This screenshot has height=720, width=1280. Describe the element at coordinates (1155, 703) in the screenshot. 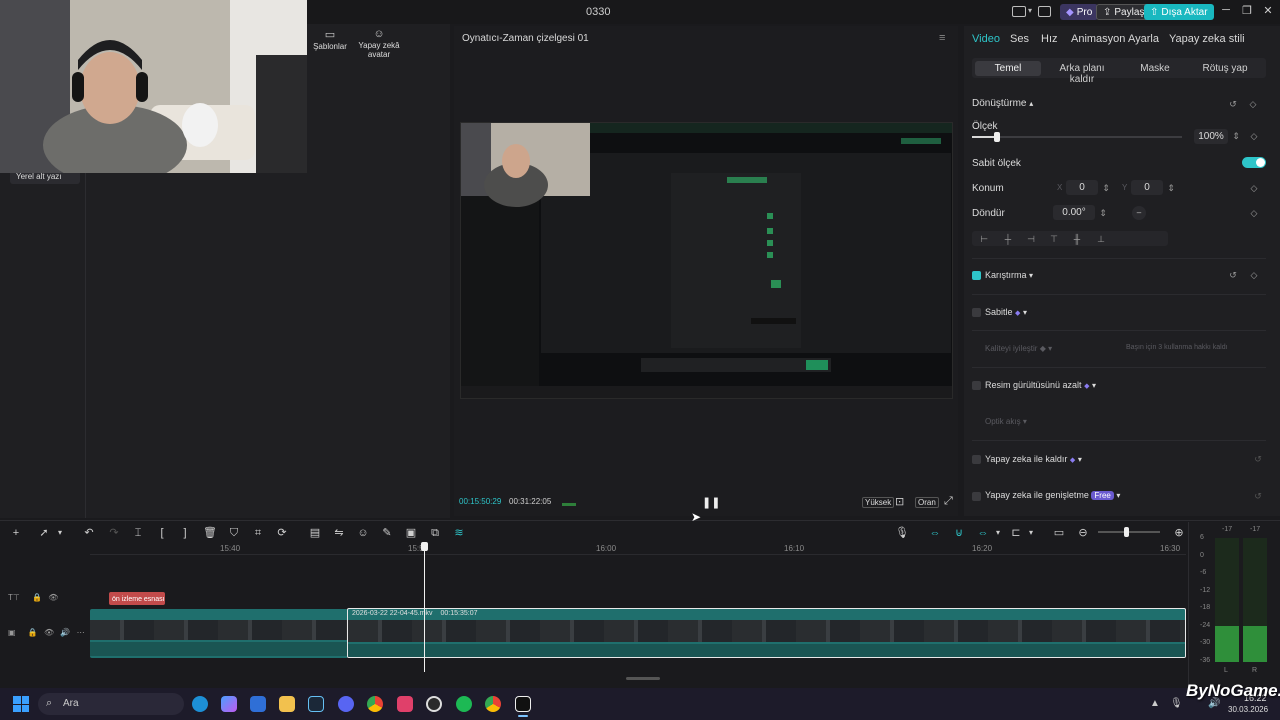

I see `tray-chevron-icon: ▲` at that location.